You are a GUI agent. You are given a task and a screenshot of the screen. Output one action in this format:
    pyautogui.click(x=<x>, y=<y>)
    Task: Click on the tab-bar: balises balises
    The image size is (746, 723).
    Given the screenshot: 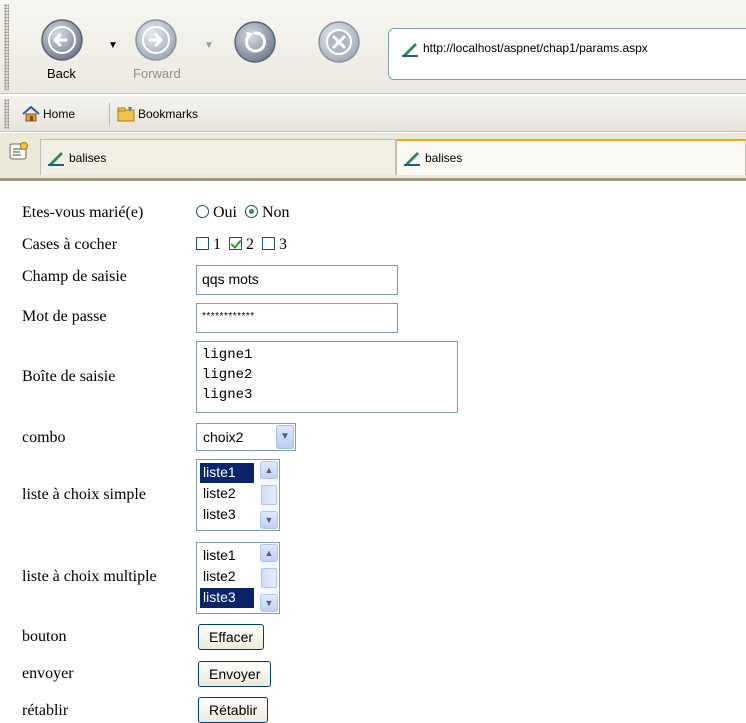 What is the action you would take?
    pyautogui.click(x=373, y=157)
    